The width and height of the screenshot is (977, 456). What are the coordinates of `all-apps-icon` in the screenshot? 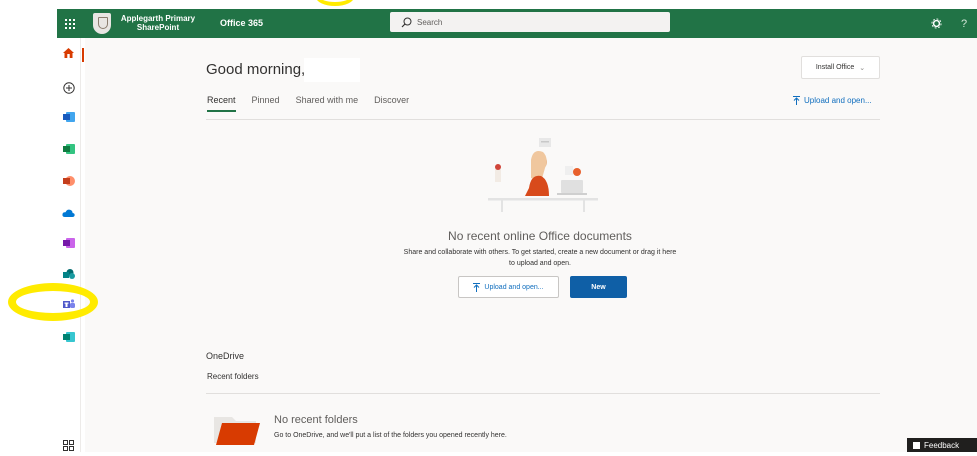 It's located at (68, 445).